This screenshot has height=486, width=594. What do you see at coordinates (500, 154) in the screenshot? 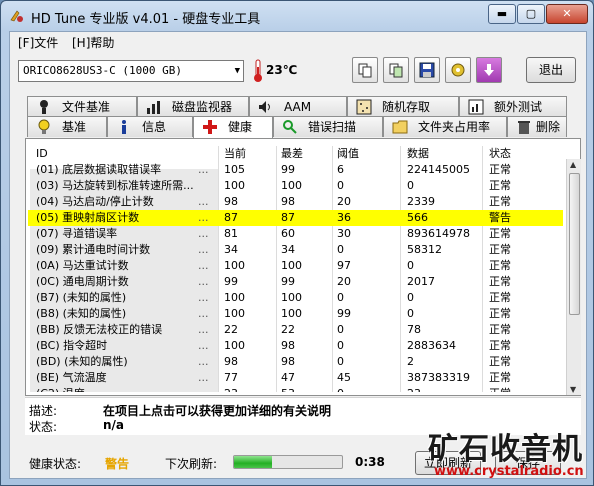
I see `header-status: 状态` at bounding box center [500, 154].